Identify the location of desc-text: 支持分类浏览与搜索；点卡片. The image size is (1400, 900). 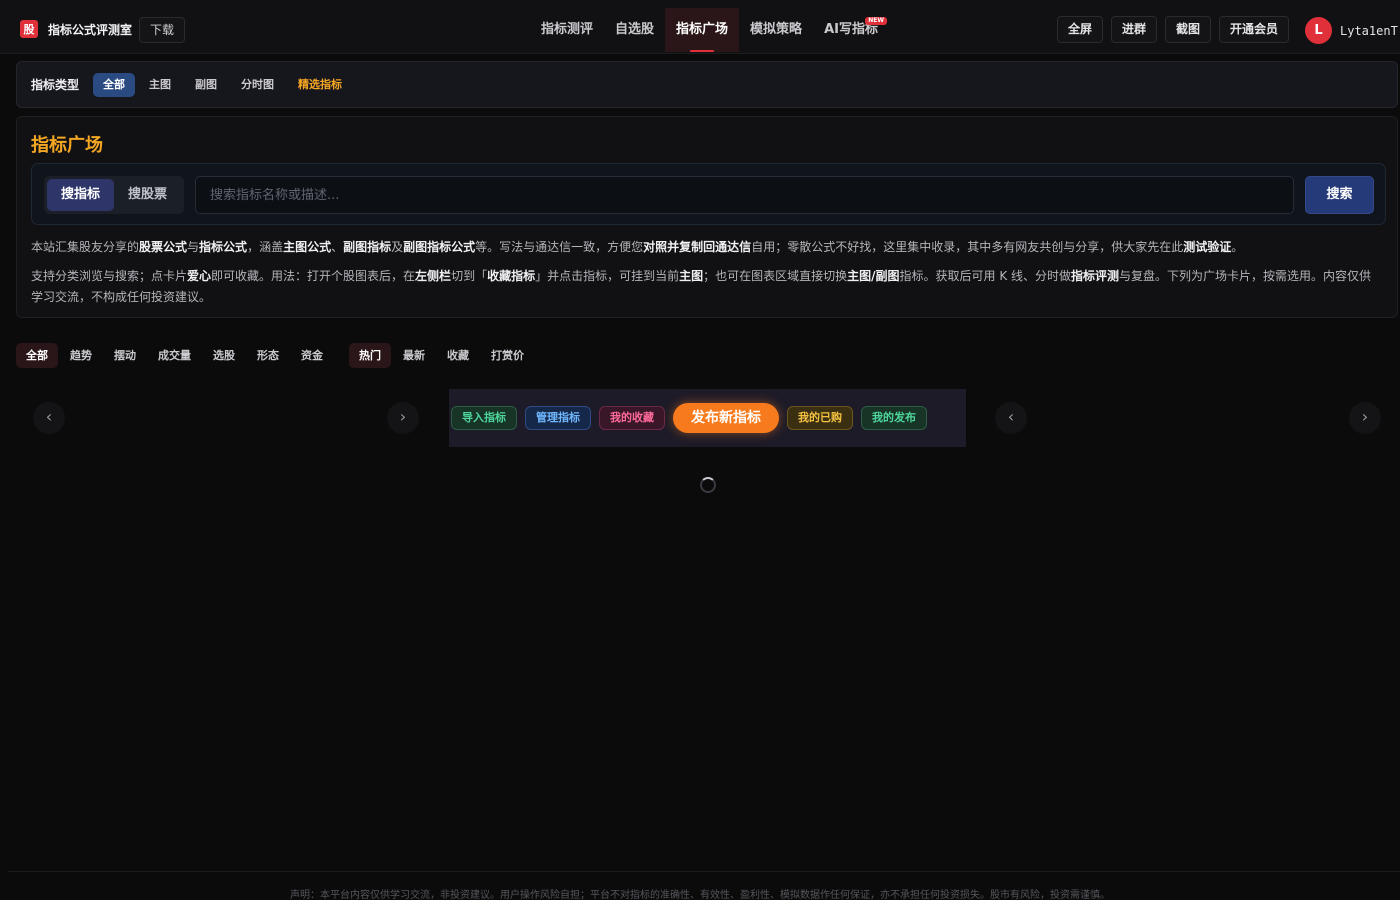
(109, 276).